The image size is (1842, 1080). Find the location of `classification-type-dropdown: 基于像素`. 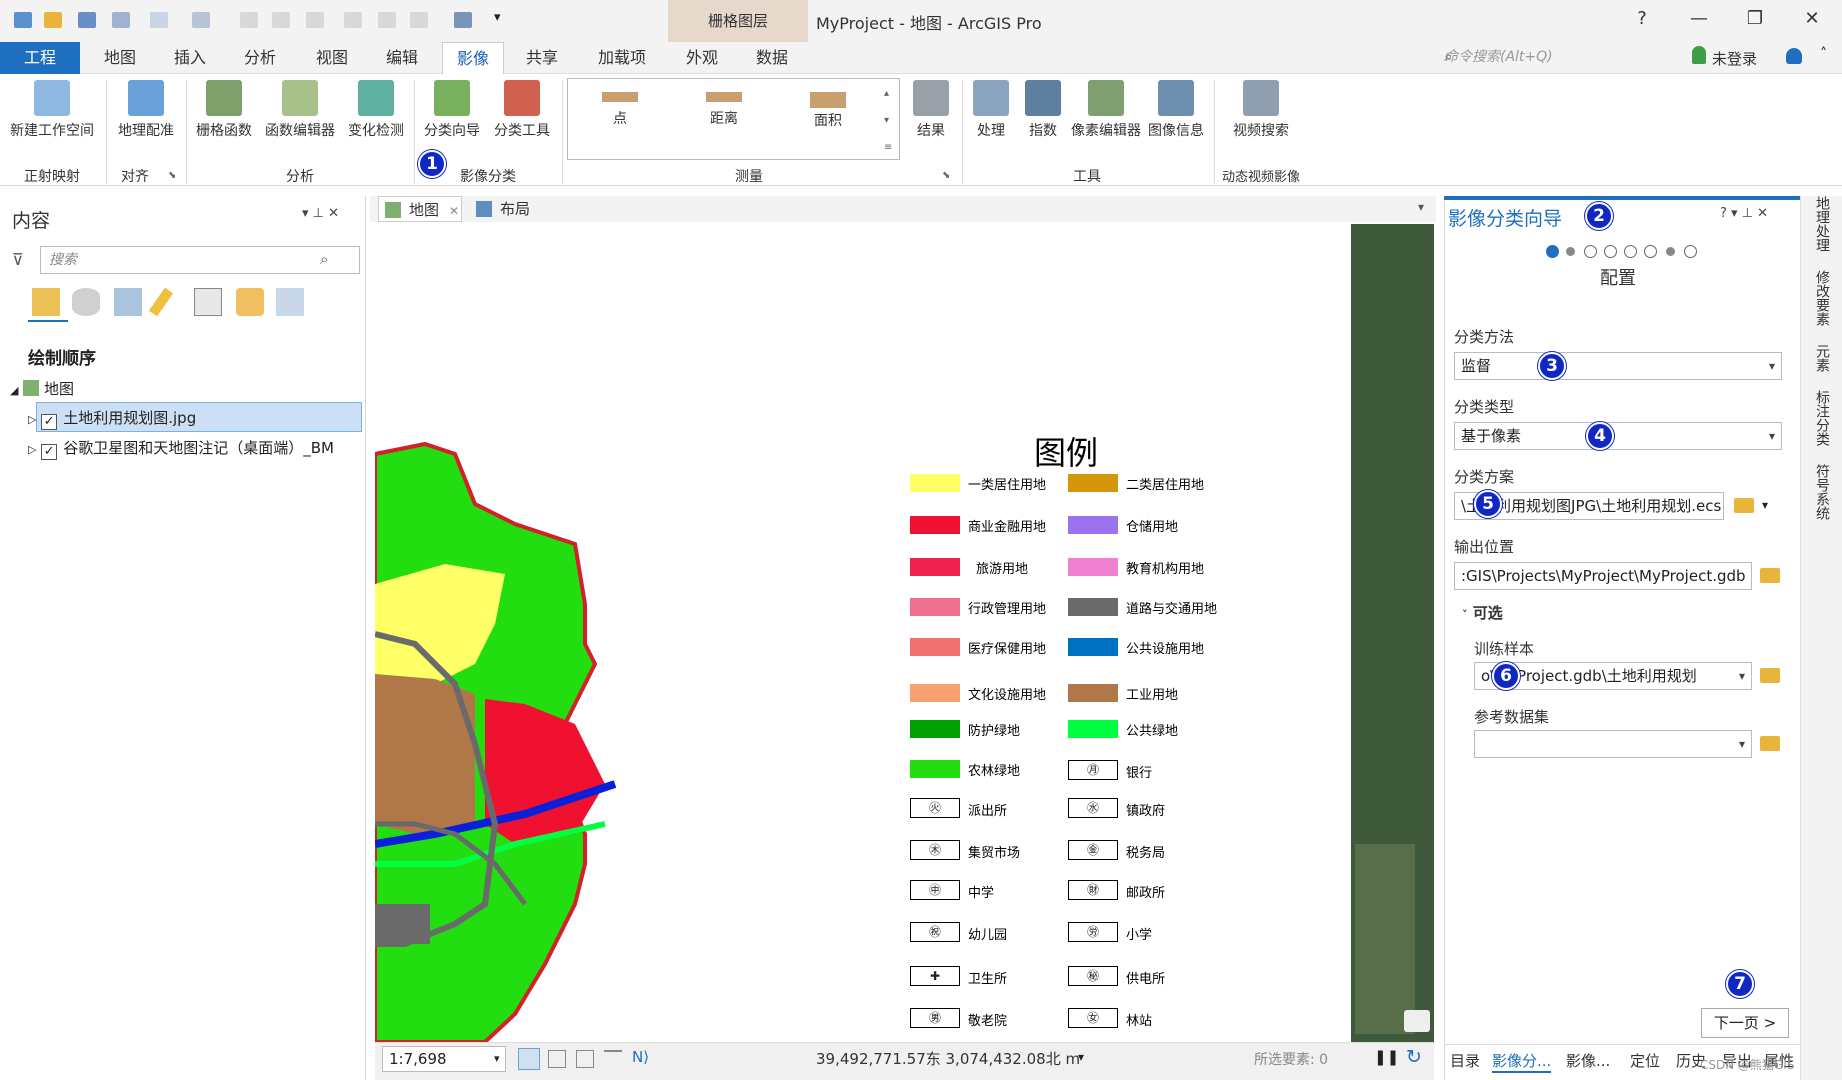

classification-type-dropdown: 基于像素 is located at coordinates (1618, 436).